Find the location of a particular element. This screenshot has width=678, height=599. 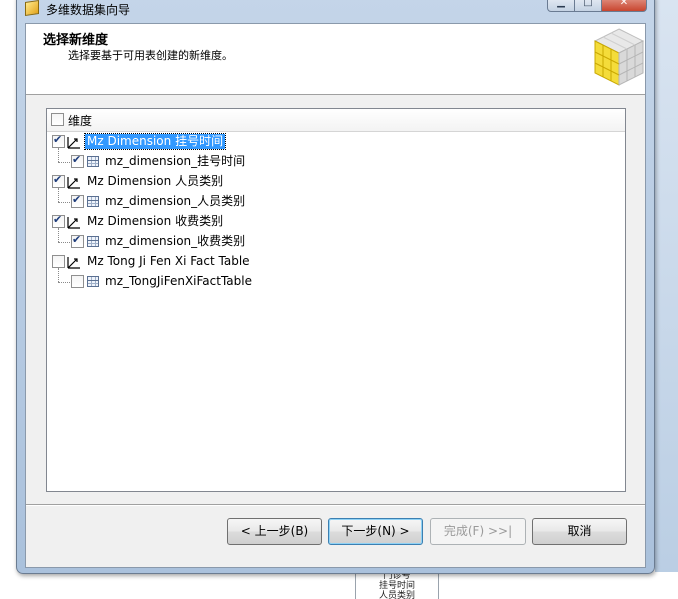

maximize-button: □ is located at coordinates (588, 6).